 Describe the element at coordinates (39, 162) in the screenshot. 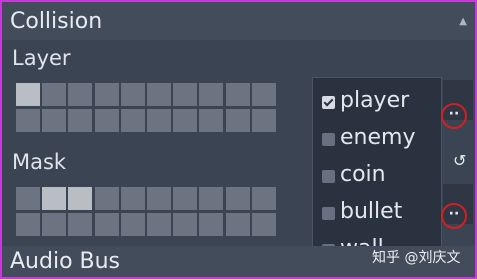

I see `mask-label: Mask` at that location.